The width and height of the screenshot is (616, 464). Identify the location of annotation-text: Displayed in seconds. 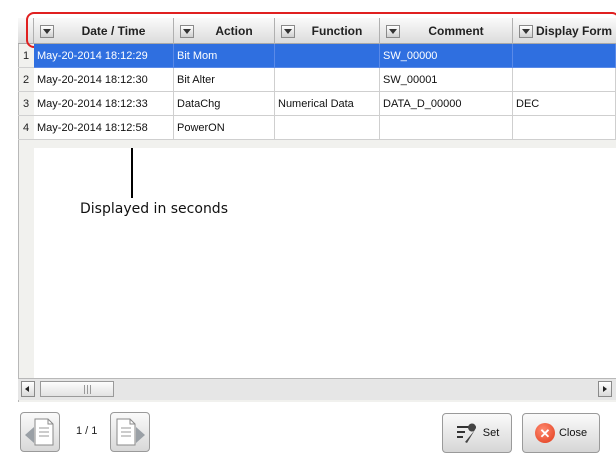
(154, 209).